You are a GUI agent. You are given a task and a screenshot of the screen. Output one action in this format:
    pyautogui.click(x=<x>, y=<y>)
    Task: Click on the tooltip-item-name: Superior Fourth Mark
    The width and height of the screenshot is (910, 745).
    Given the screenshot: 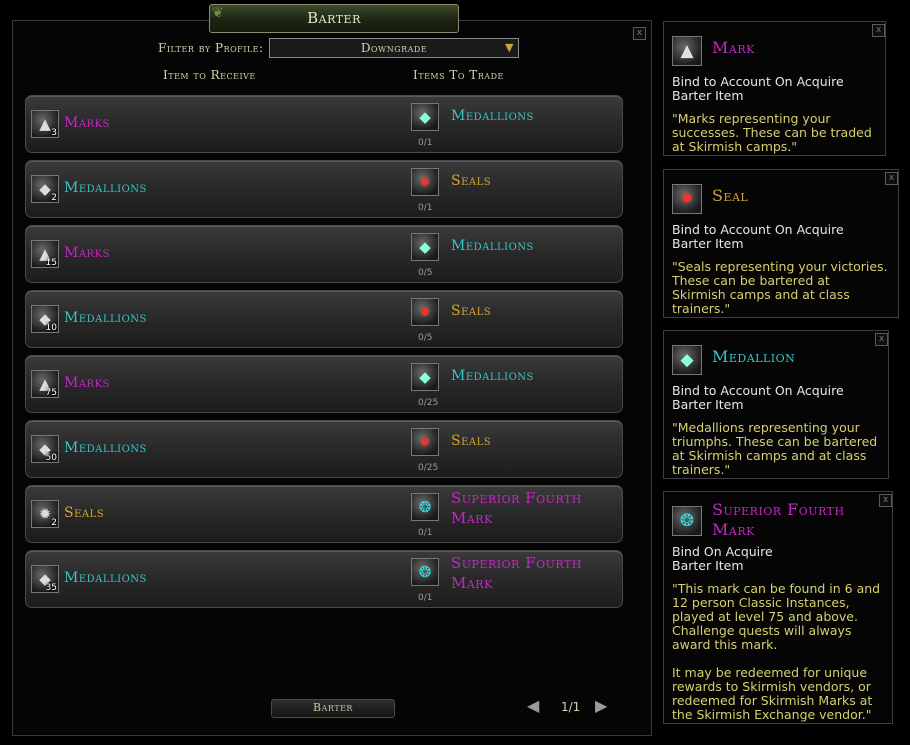 What is the action you would take?
    pyautogui.click(x=778, y=519)
    